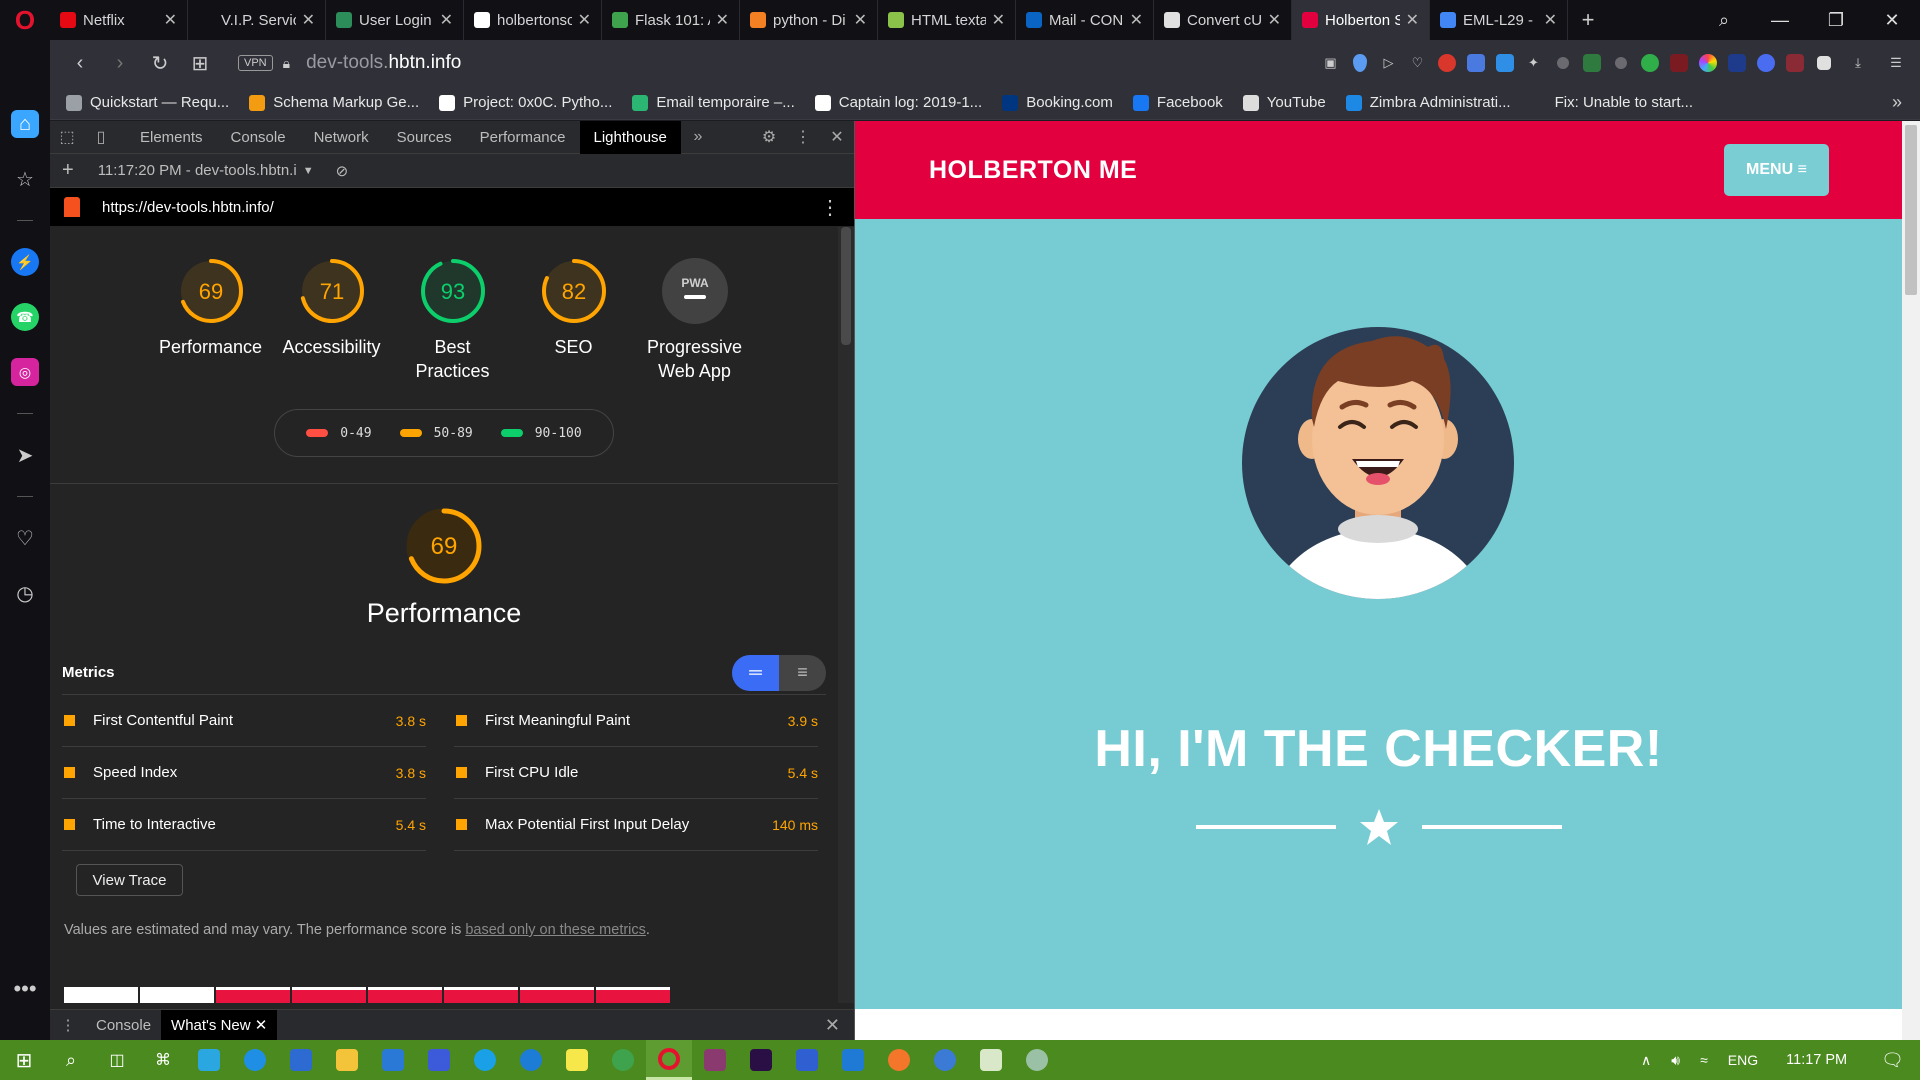 The image size is (1920, 1080). Describe the element at coordinates (1704, 1060) in the screenshot. I see `wifi-icon: ≈` at that location.